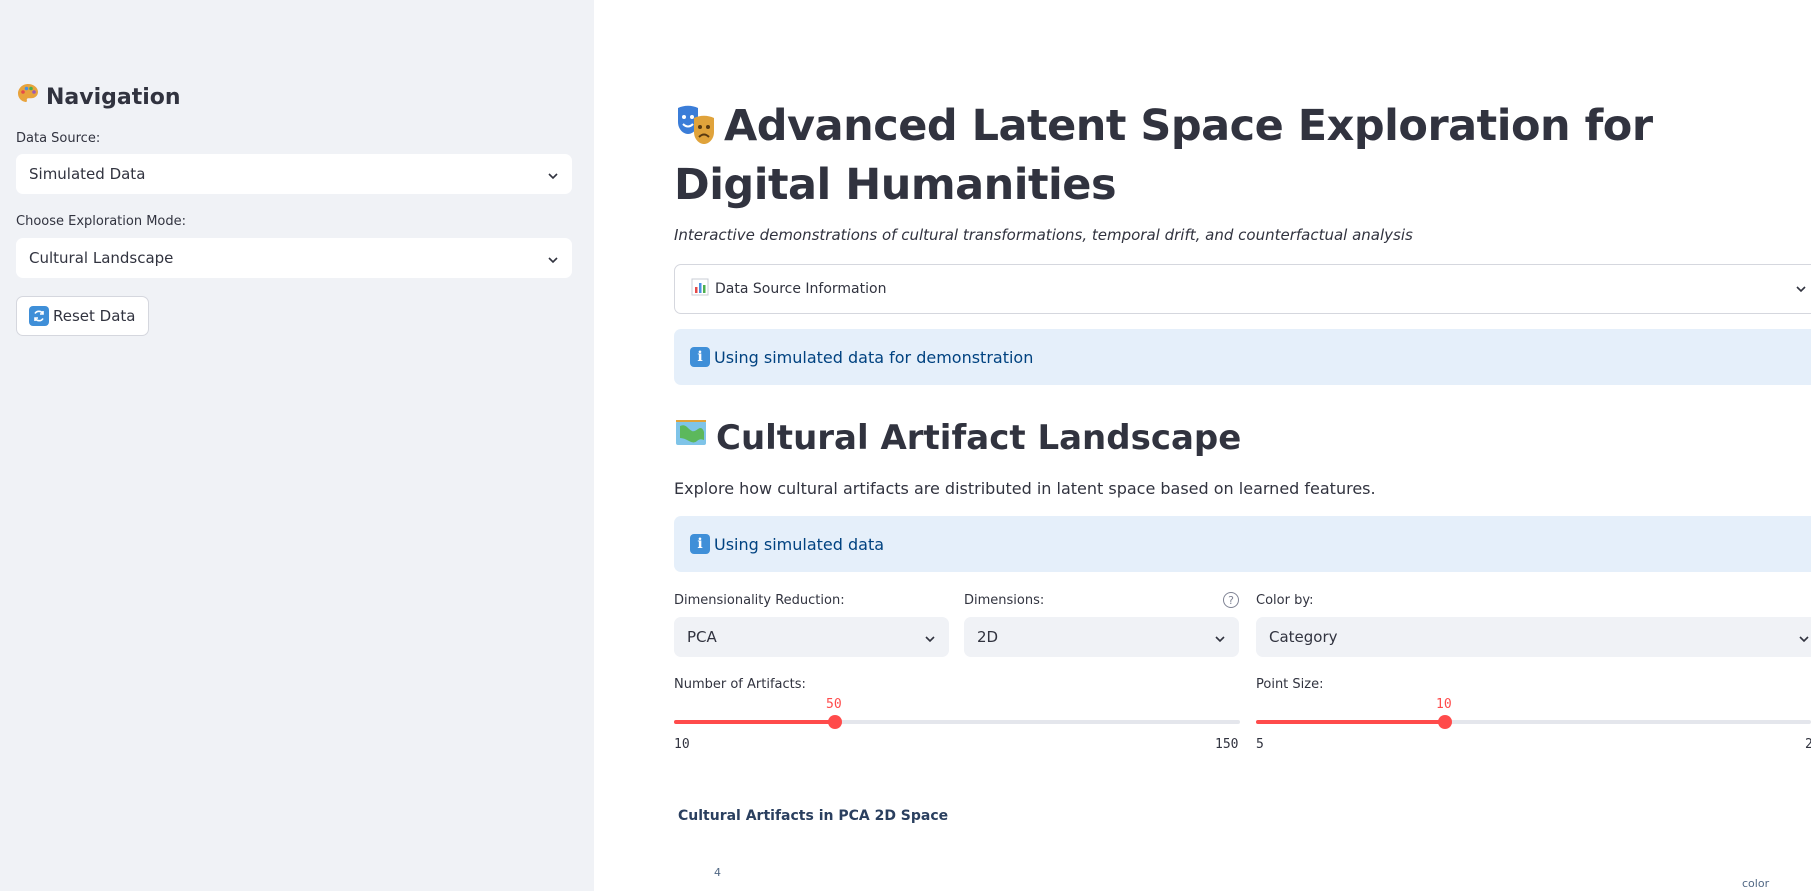 The width and height of the screenshot is (1811, 891). Describe the element at coordinates (696, 130) in the screenshot. I see `theater-masks-icon` at that location.